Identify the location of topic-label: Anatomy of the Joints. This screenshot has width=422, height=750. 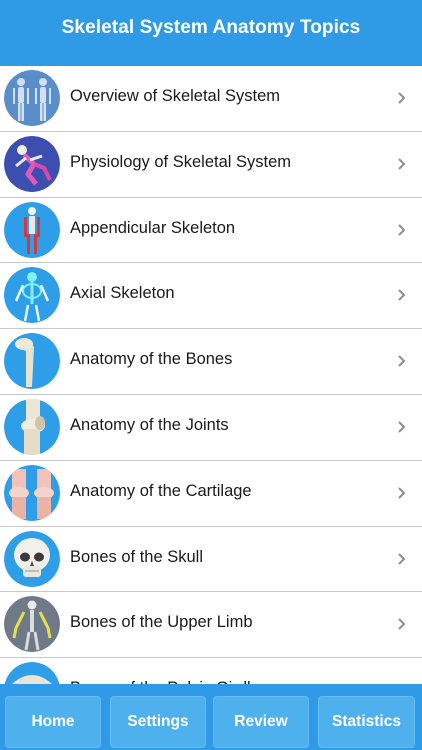
(149, 424).